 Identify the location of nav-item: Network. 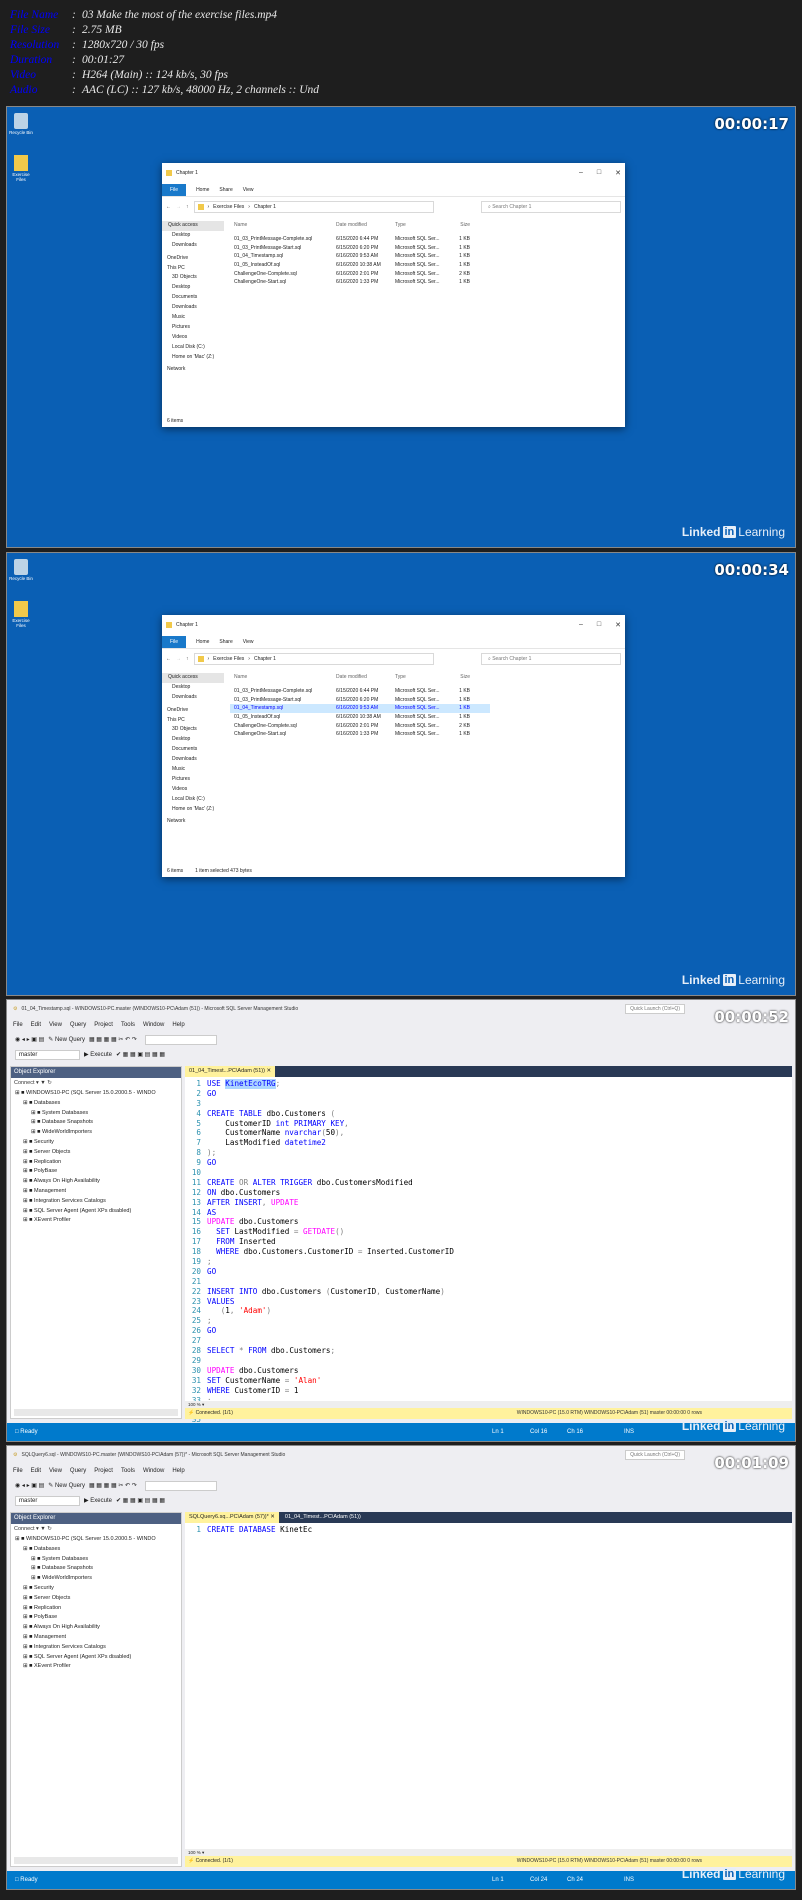
(193, 822).